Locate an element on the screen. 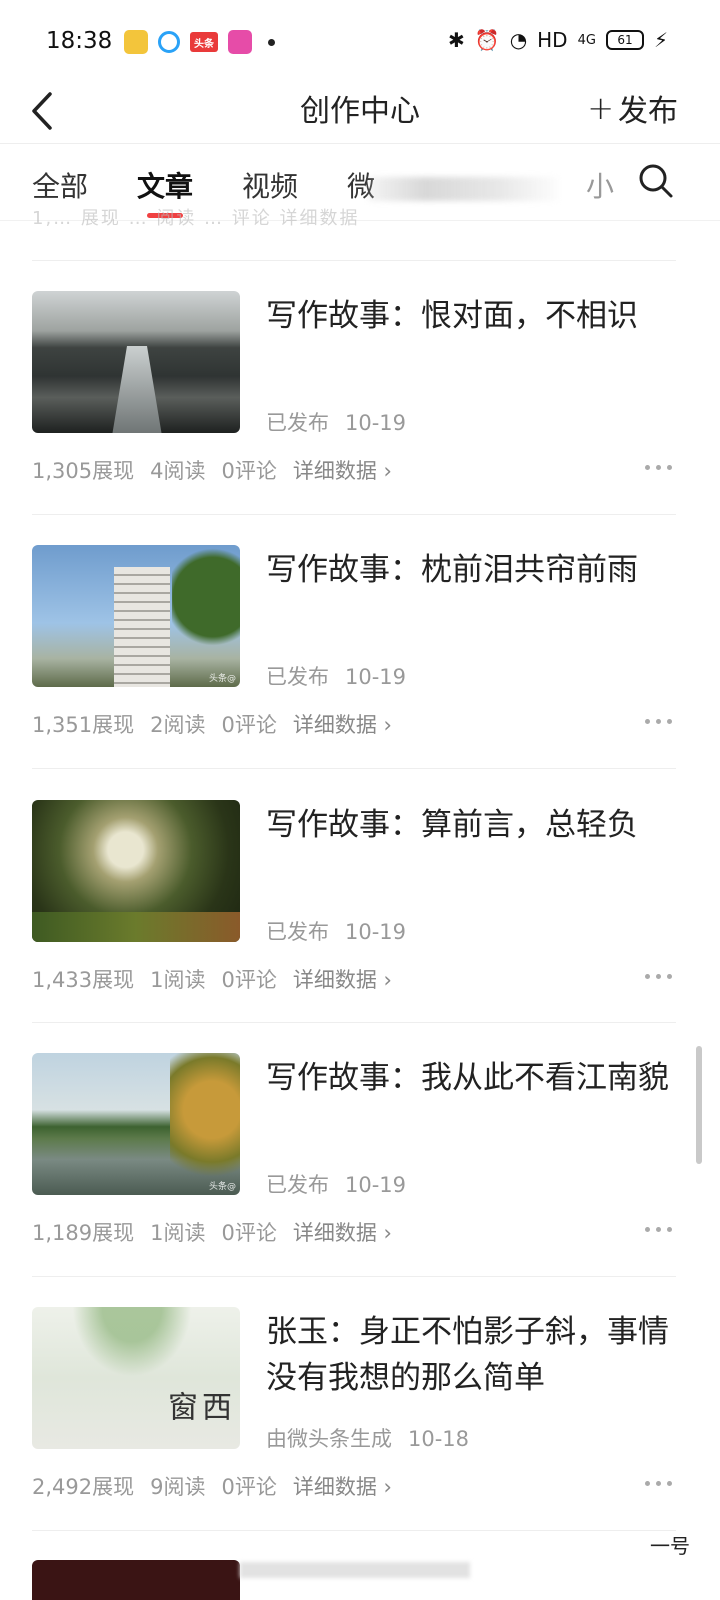  status-bar: 18:38 头条 ✱ ⏰ ◔ HD 4G 61 ⚡ is located at coordinates (360, 40).